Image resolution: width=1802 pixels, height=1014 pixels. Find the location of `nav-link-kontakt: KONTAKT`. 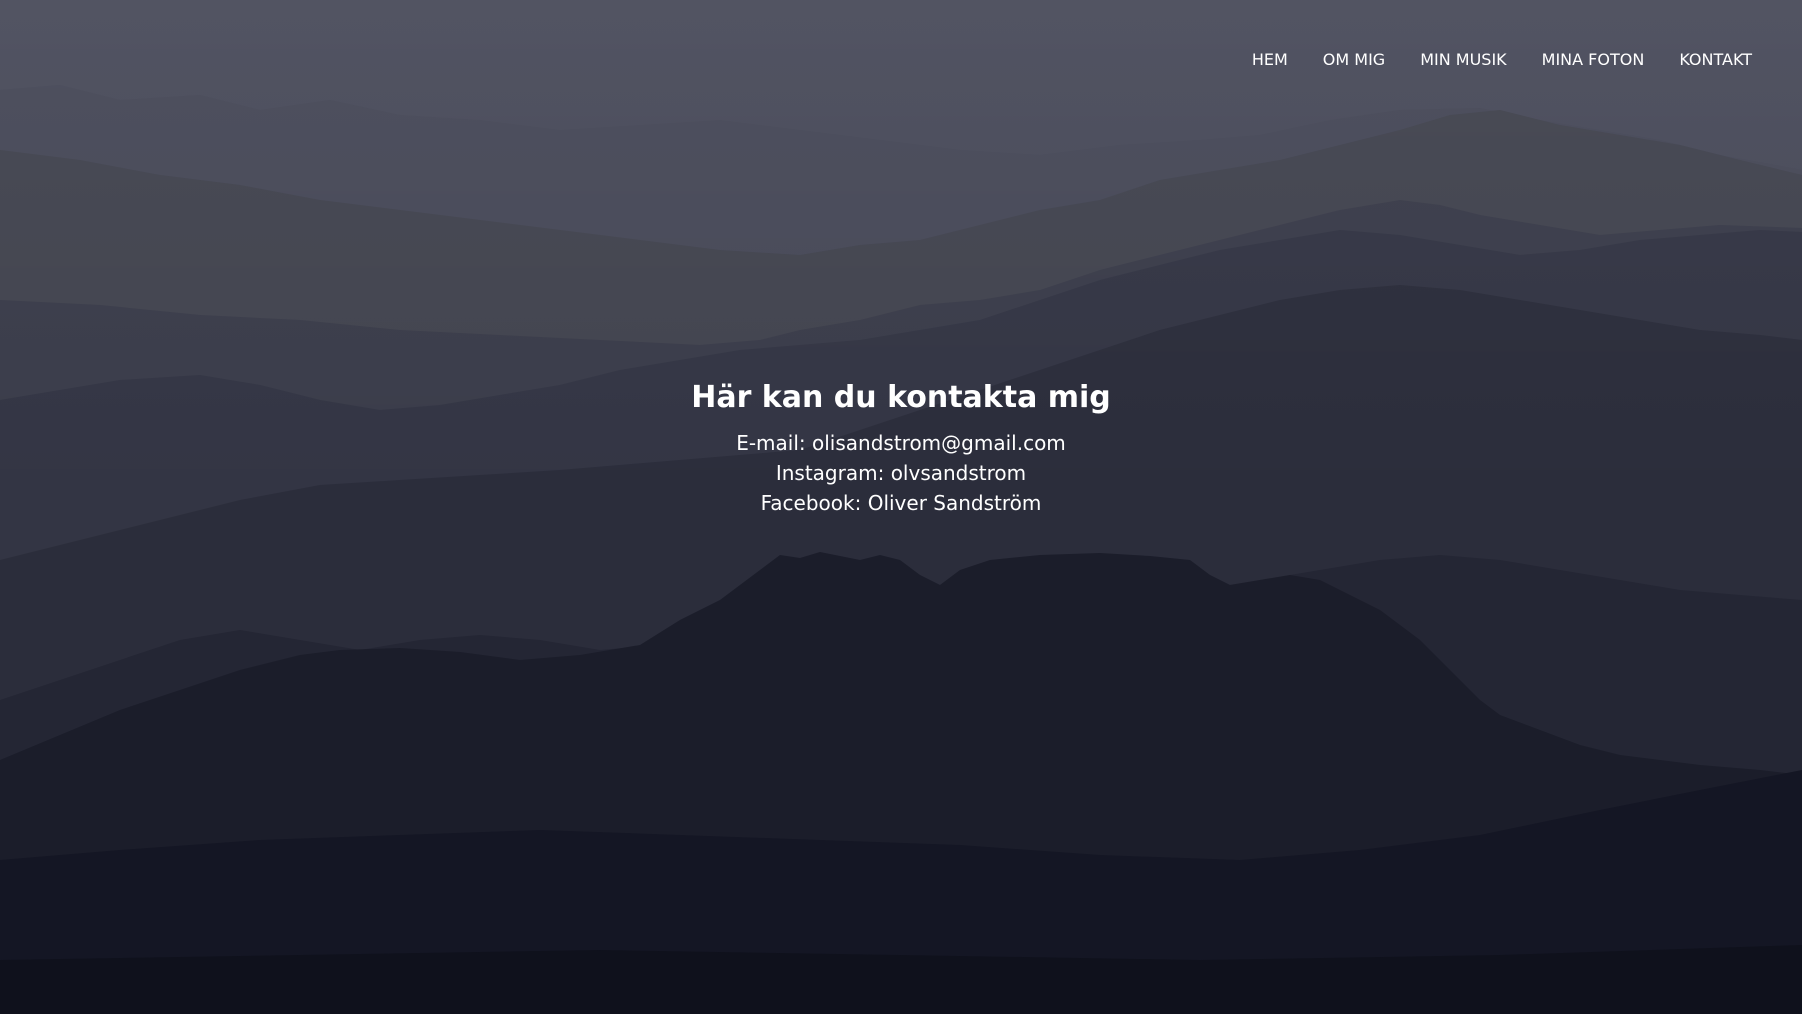

nav-link-kontakt: KONTAKT is located at coordinates (1715, 59).